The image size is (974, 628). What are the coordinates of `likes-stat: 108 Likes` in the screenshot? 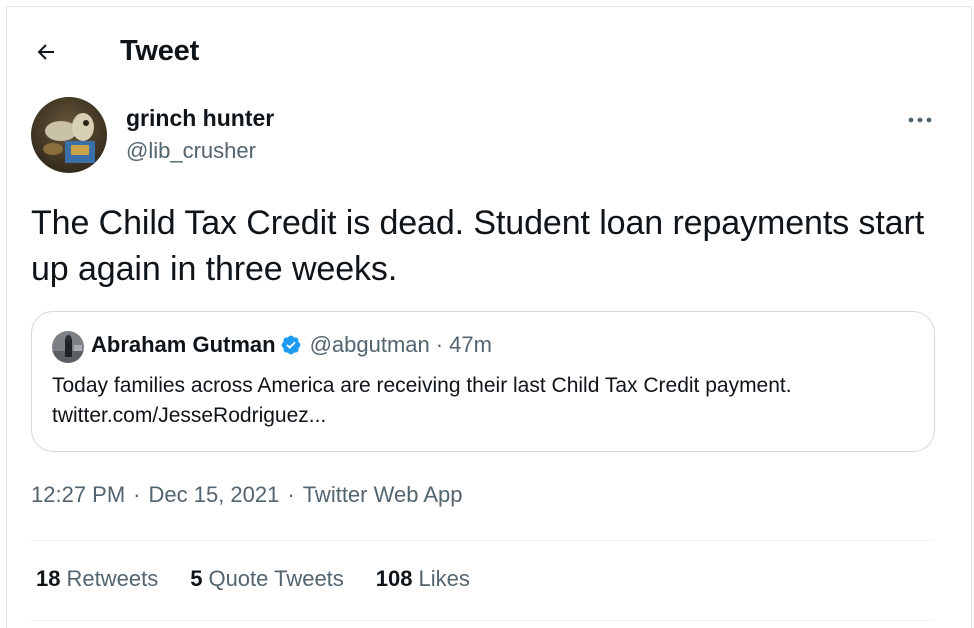 It's located at (423, 579).